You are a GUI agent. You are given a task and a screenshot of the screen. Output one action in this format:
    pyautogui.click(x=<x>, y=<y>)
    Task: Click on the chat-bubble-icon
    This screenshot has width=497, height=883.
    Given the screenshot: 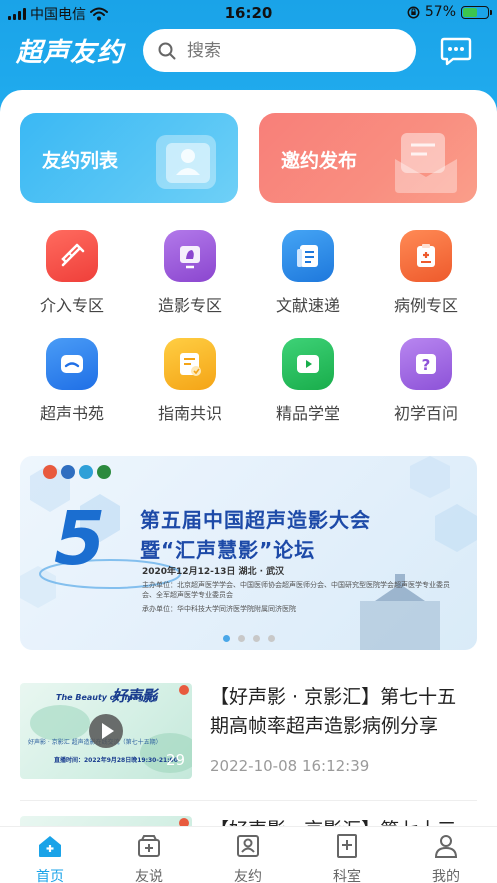 What is the action you would take?
    pyautogui.click(x=456, y=51)
    